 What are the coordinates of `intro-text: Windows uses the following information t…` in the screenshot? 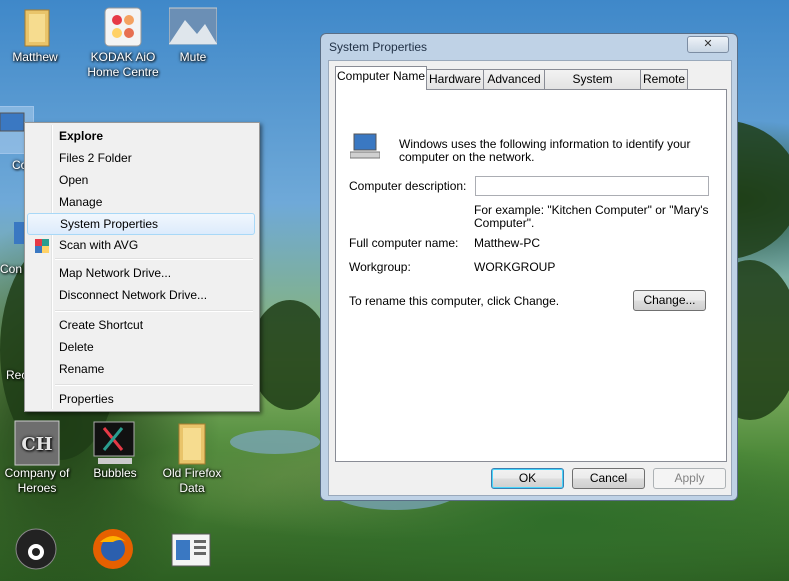 It's located at (545, 150).